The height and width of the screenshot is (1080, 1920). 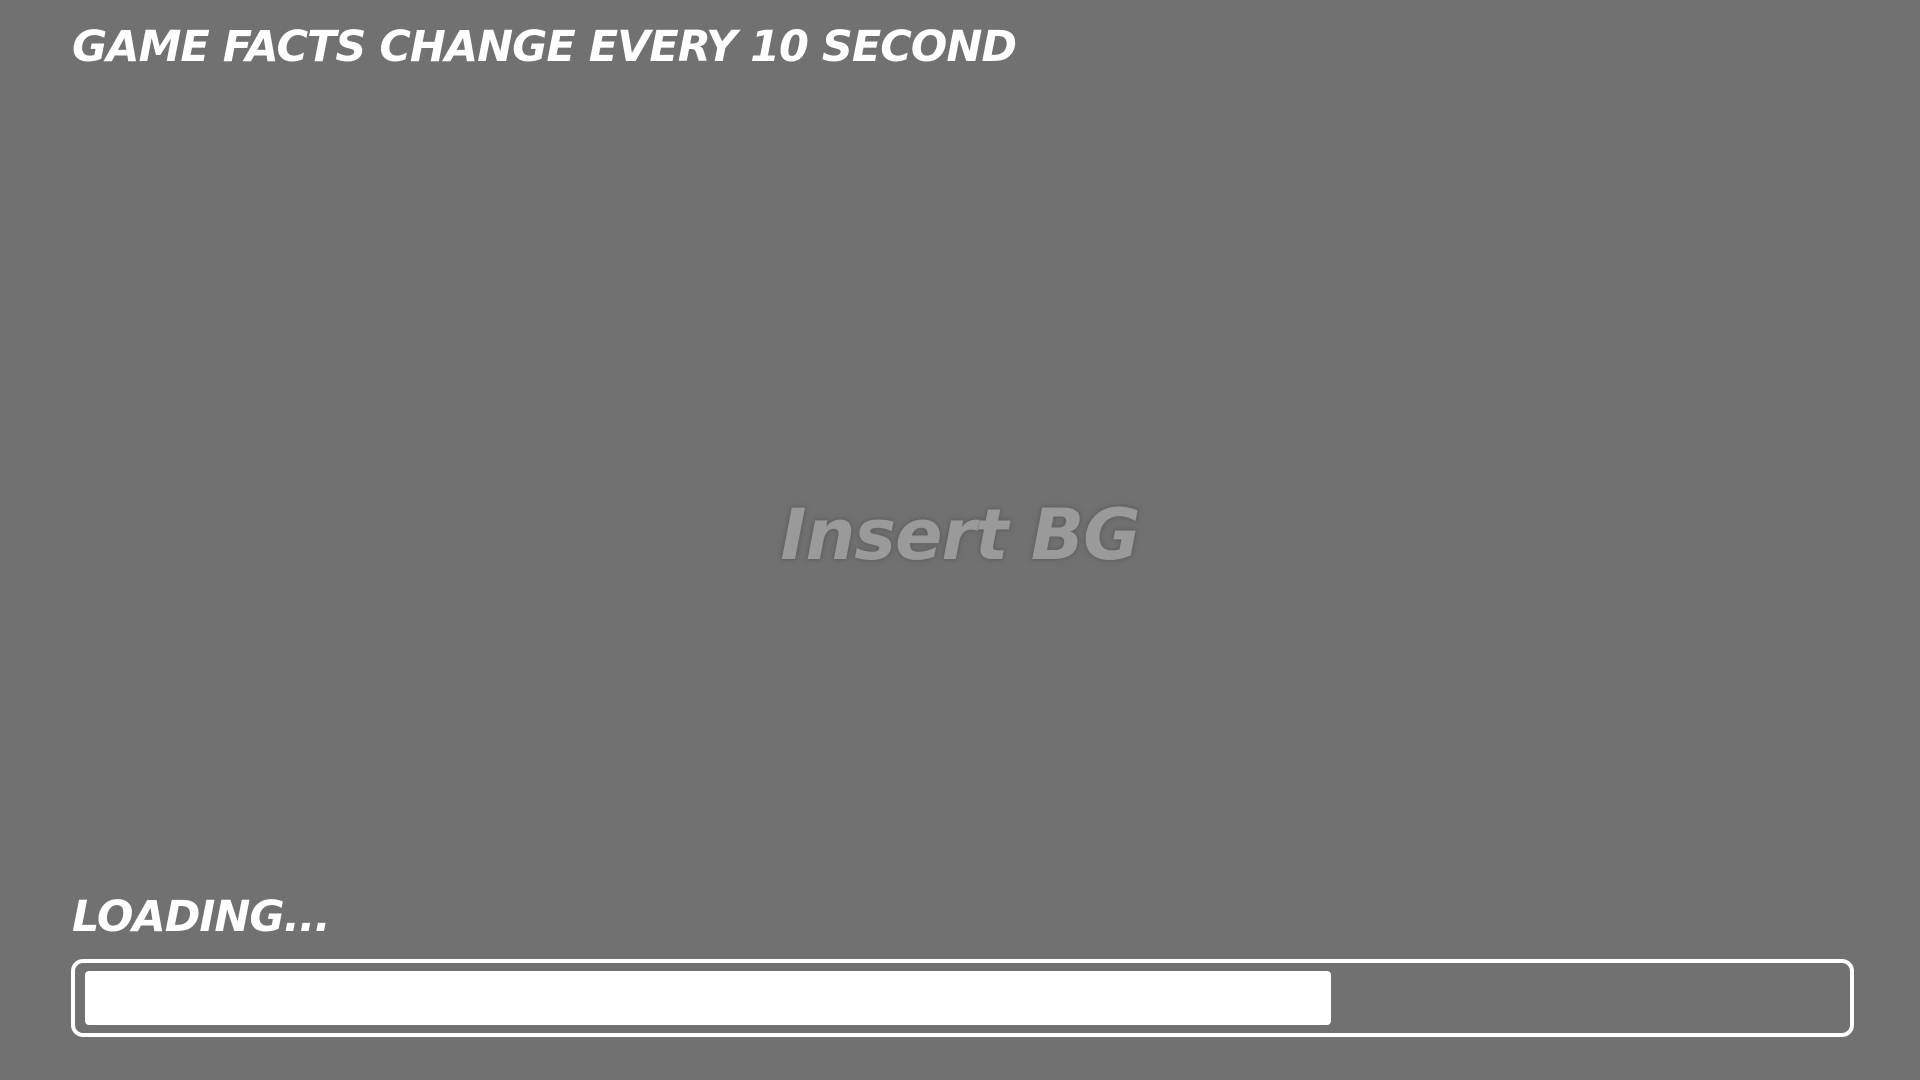 What do you see at coordinates (960, 535) in the screenshot?
I see `background-placeholder-text: Insert BG` at bounding box center [960, 535].